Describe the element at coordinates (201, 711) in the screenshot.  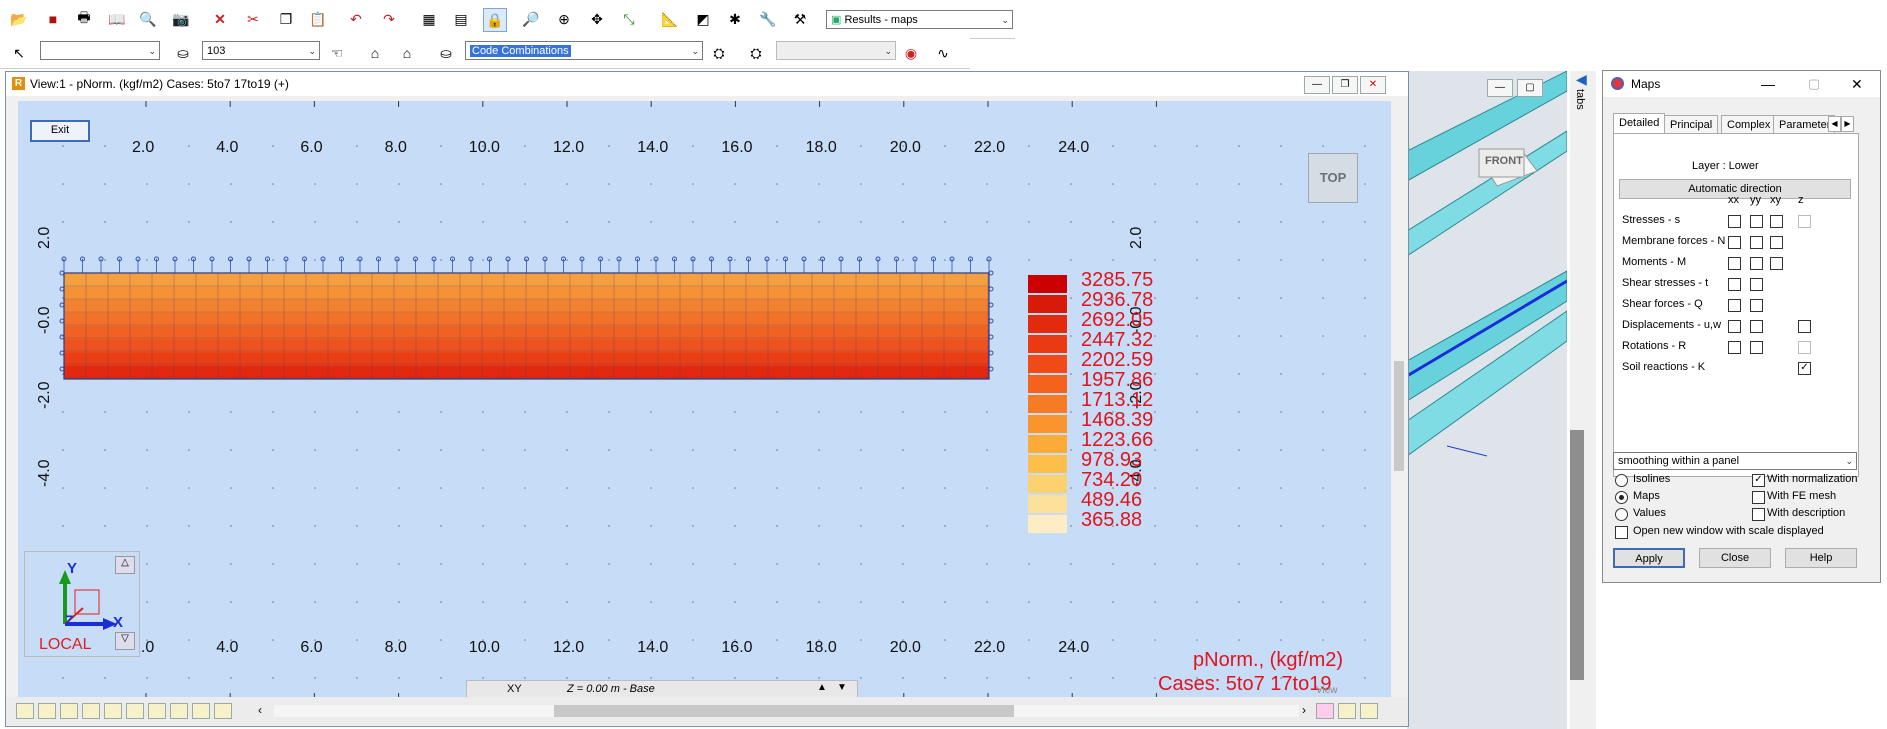
I see `status-tool-9-icon` at that location.